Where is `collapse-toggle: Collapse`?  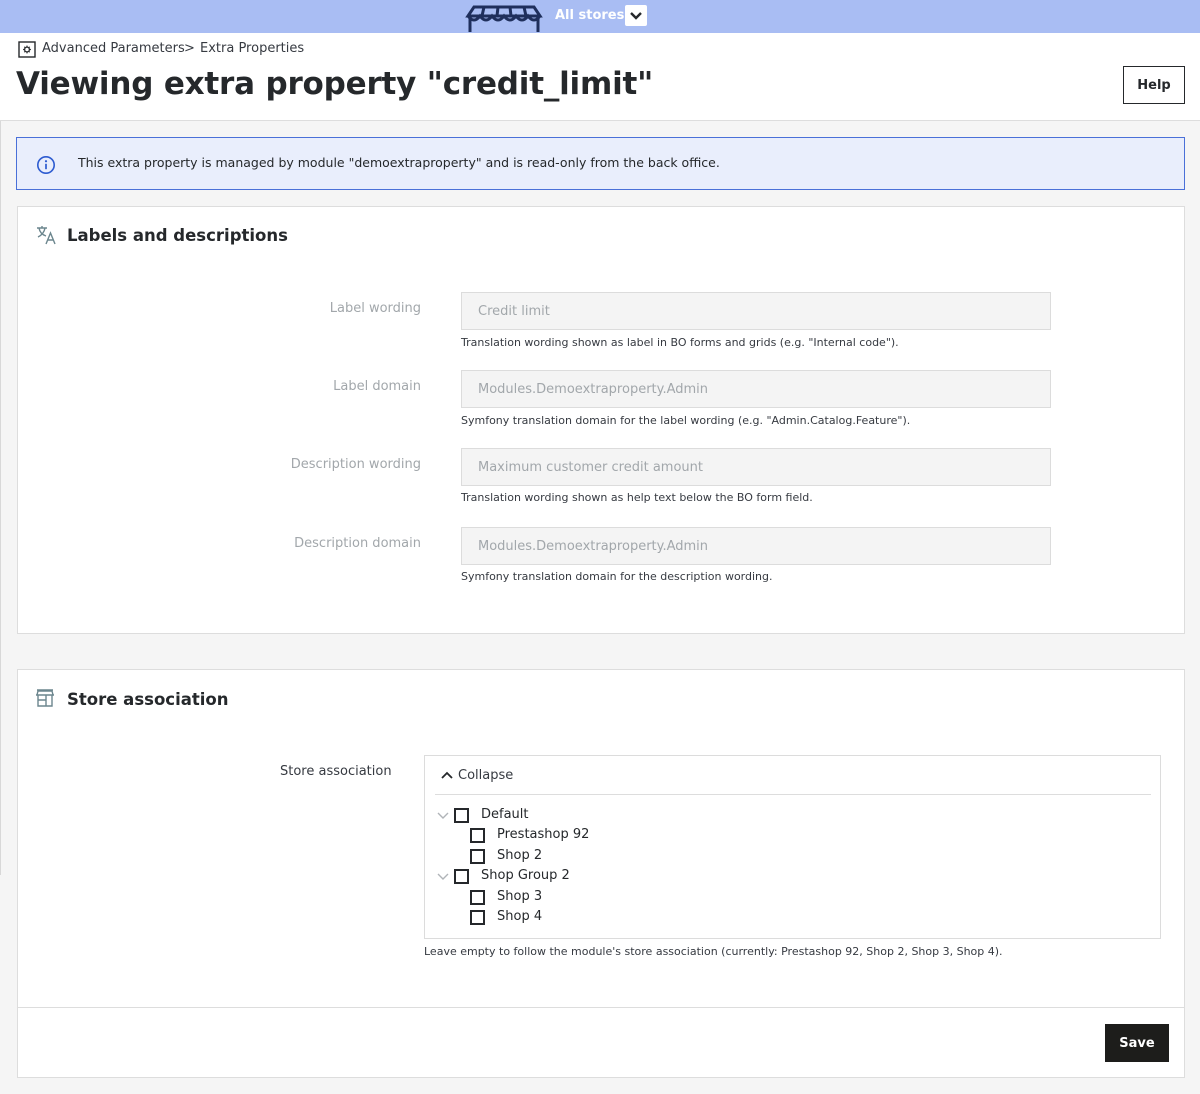 collapse-toggle: Collapse is located at coordinates (792, 776).